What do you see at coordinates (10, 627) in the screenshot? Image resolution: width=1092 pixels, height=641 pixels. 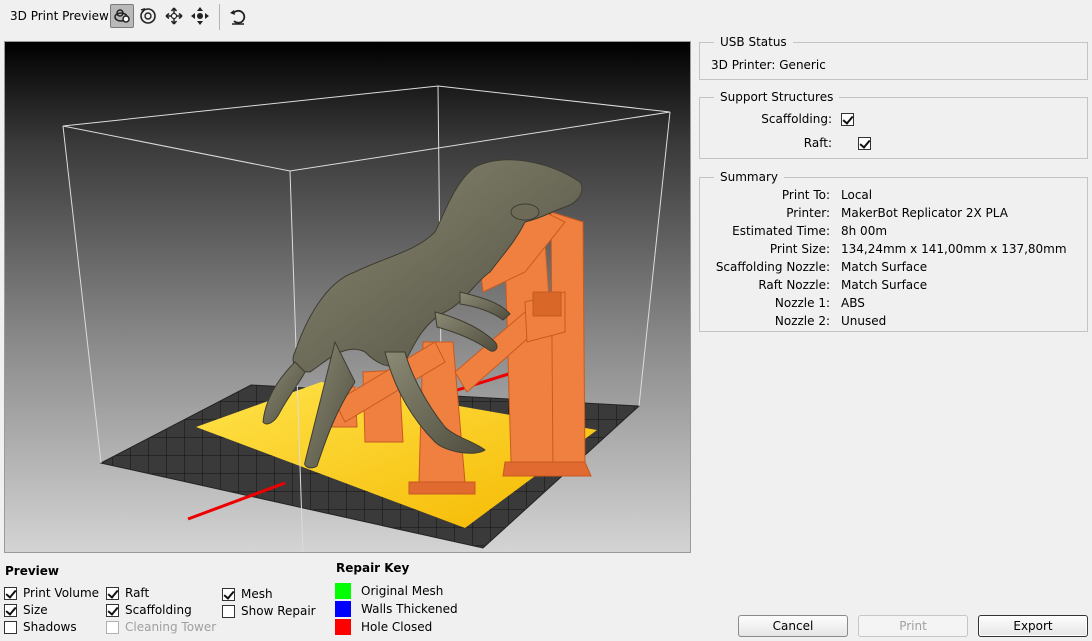 I see `shadows-checkbox` at bounding box center [10, 627].